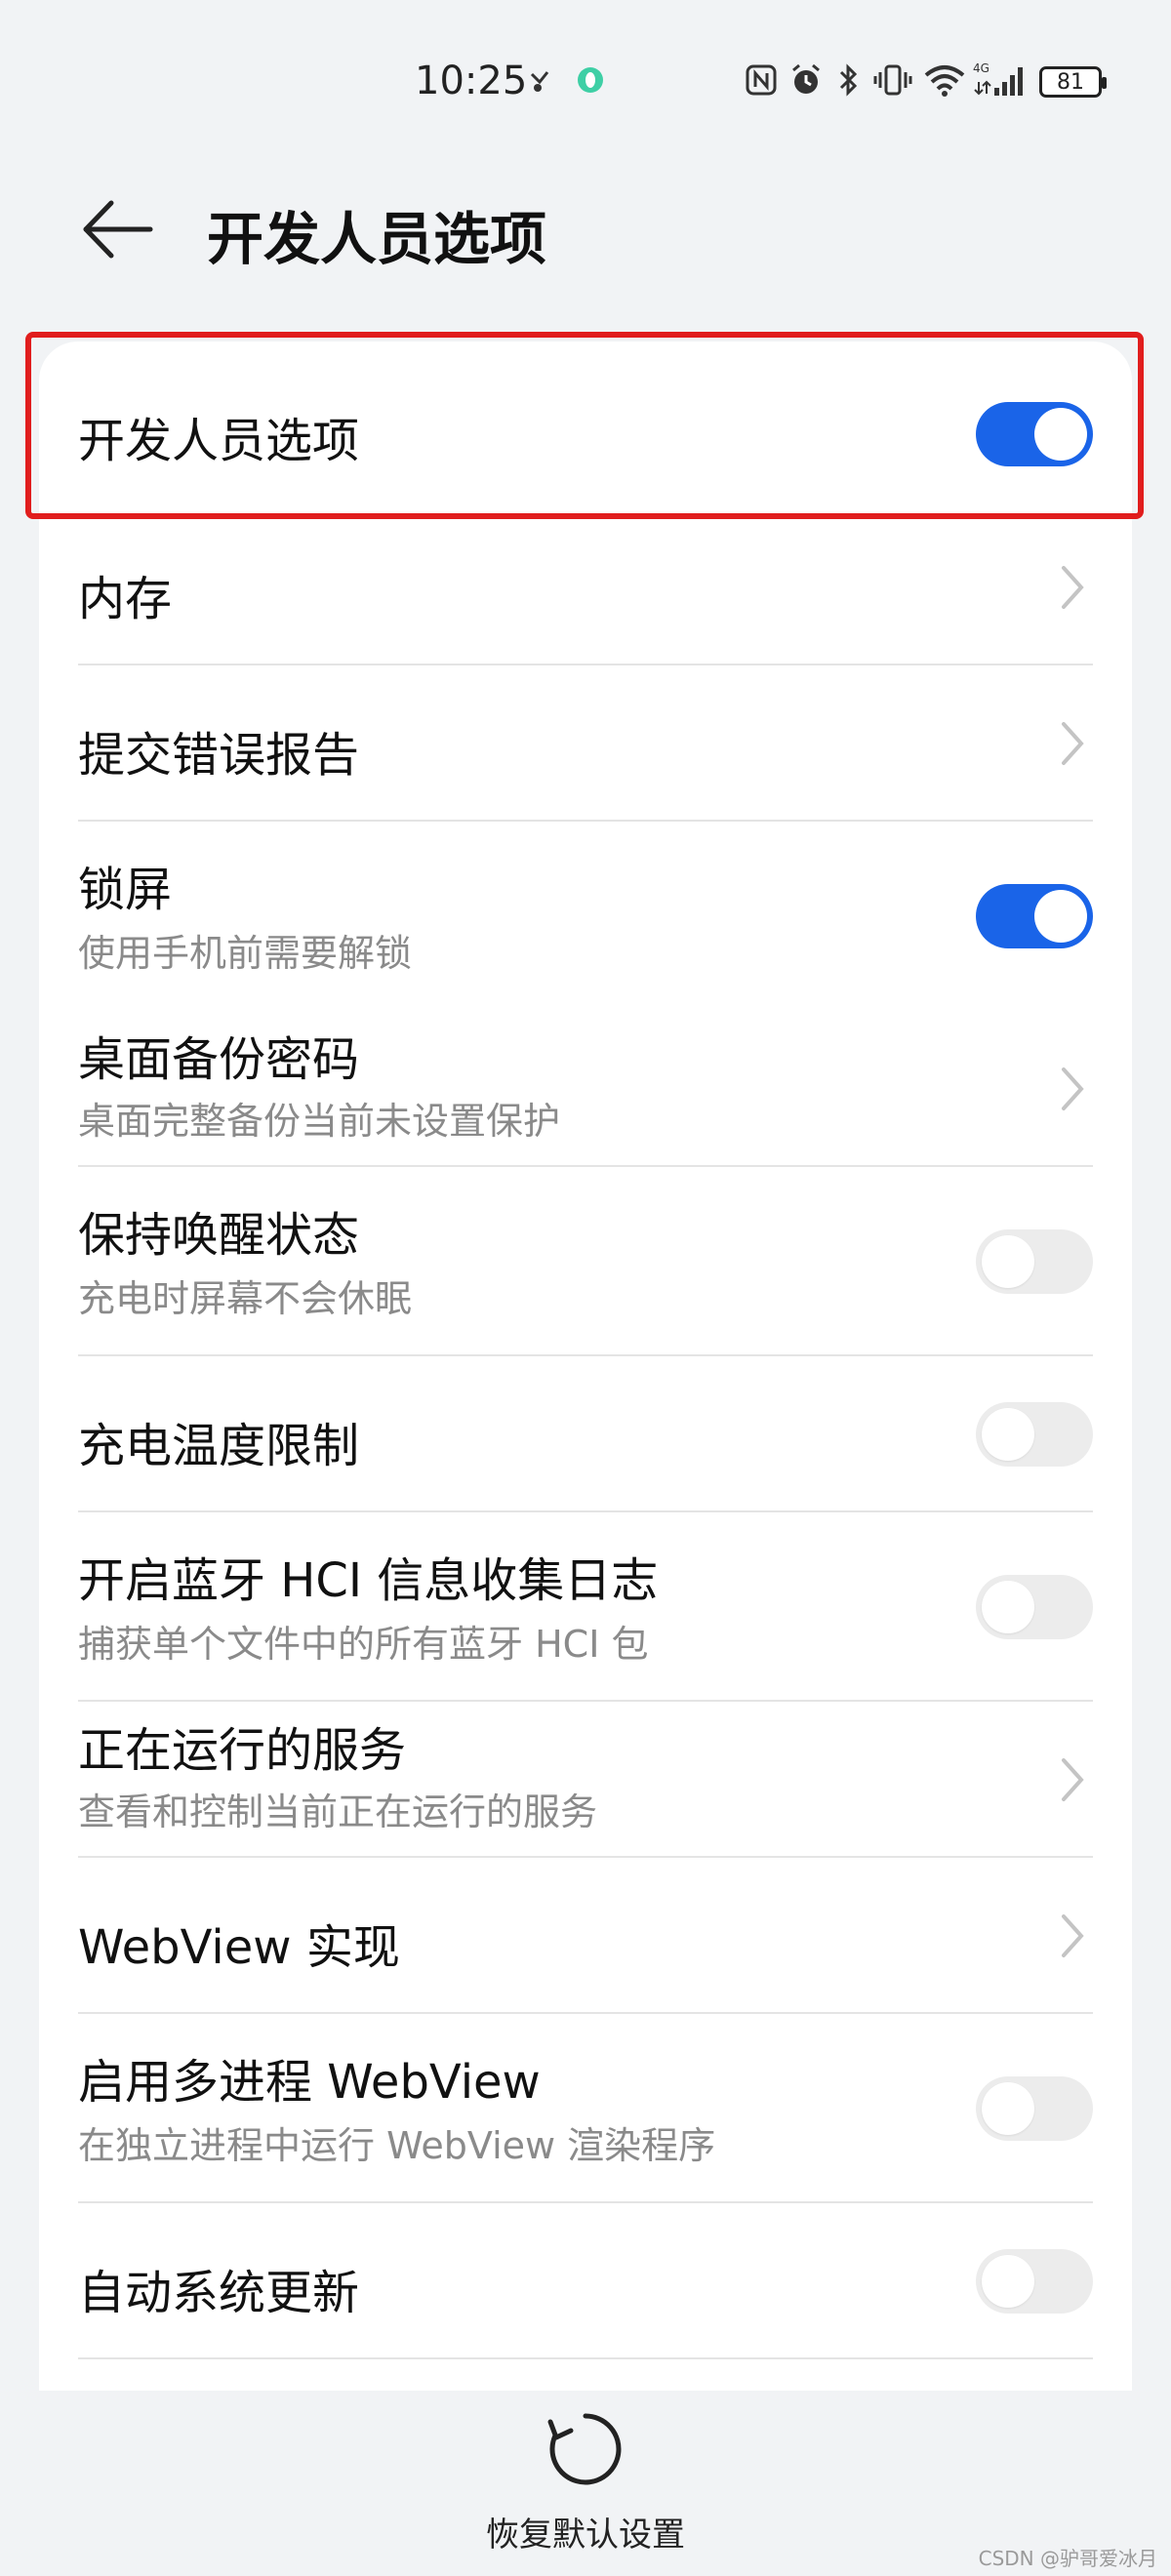  Describe the element at coordinates (219, 2293) in the screenshot. I see `setting-label: 自动系统更新` at that location.